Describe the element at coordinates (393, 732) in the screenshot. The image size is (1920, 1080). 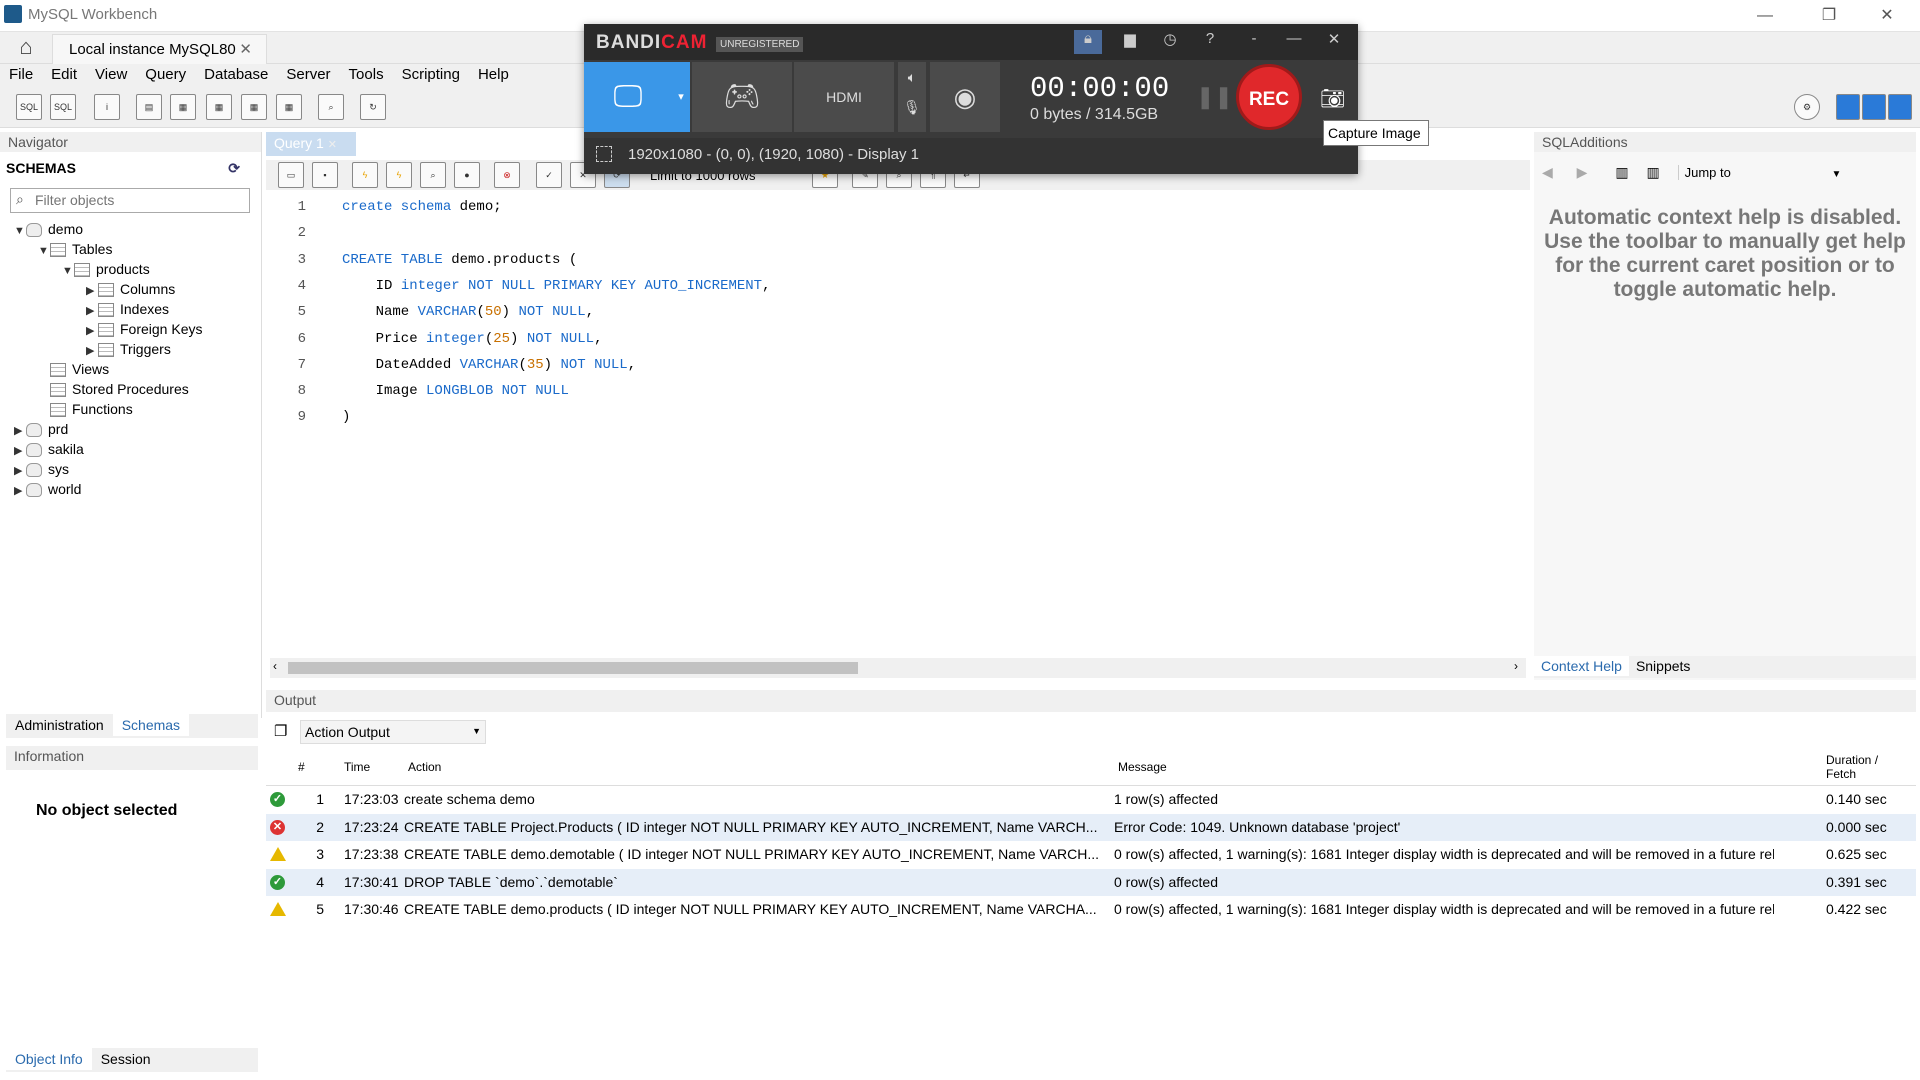
I see `output-type-select: Action Output ▼` at that location.